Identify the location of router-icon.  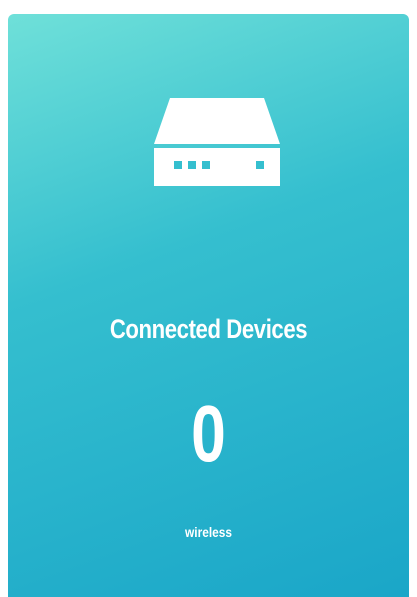
(217, 142).